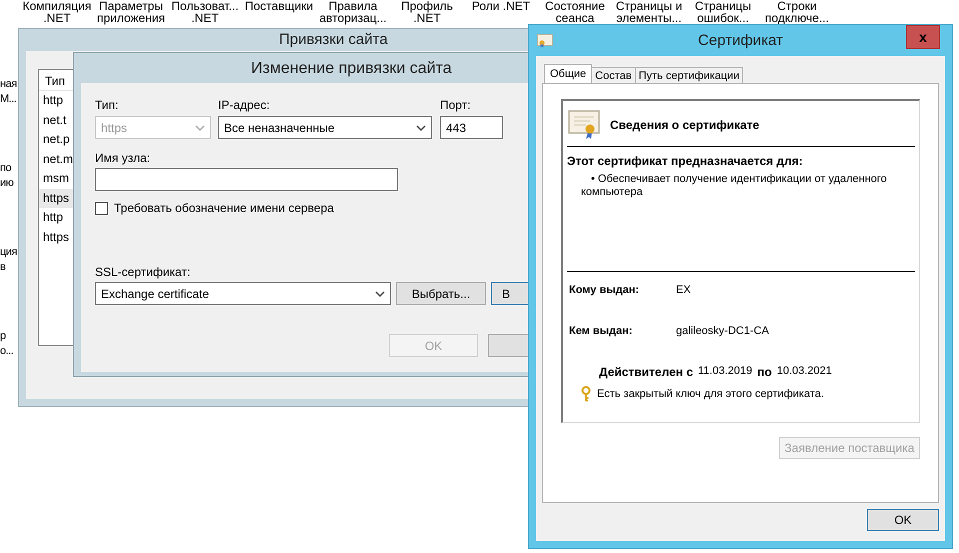 The height and width of the screenshot is (553, 959). What do you see at coordinates (804, 372) in the screenshot?
I see `date-text: 10.03.2021` at bounding box center [804, 372].